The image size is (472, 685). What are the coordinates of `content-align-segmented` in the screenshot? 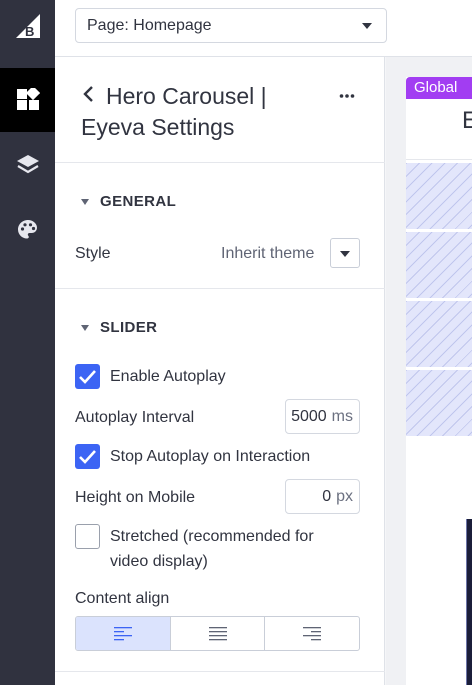 It's located at (217, 633).